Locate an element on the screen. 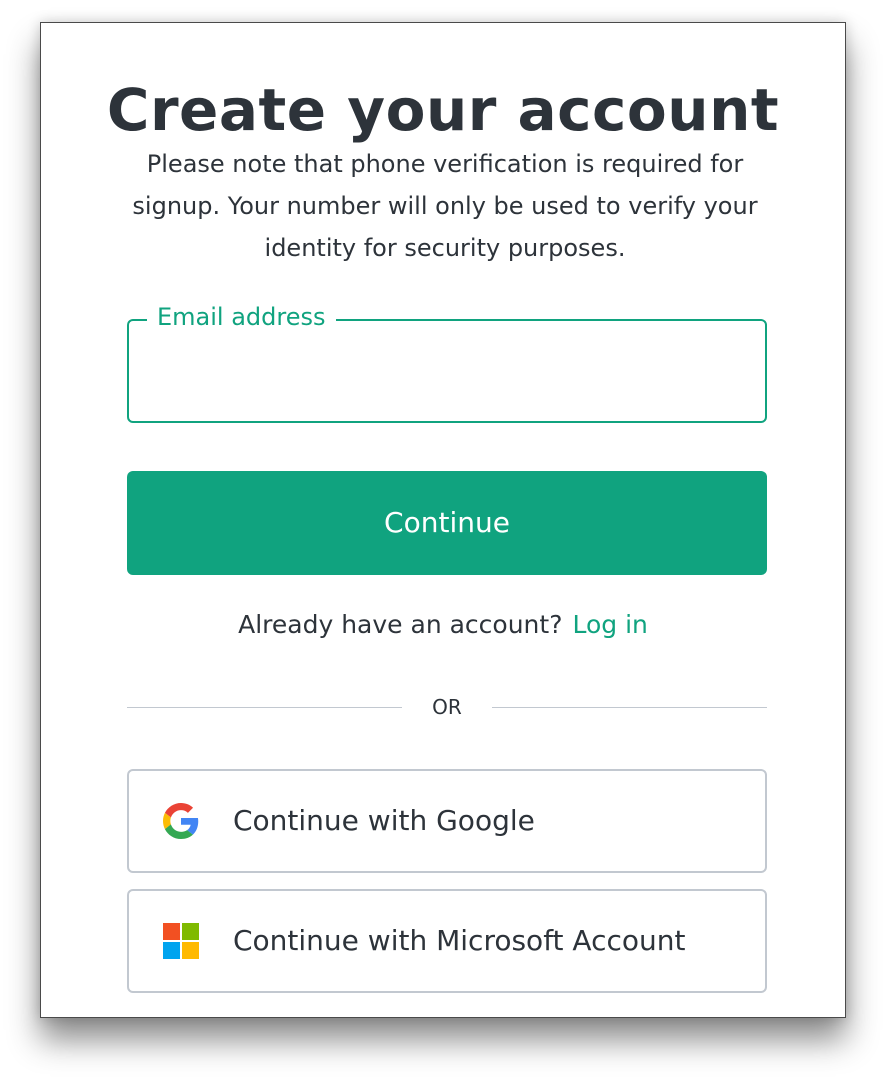 This screenshot has height=1080, width=890. login-prompt-row: Already have an account? Log in is located at coordinates (443, 625).